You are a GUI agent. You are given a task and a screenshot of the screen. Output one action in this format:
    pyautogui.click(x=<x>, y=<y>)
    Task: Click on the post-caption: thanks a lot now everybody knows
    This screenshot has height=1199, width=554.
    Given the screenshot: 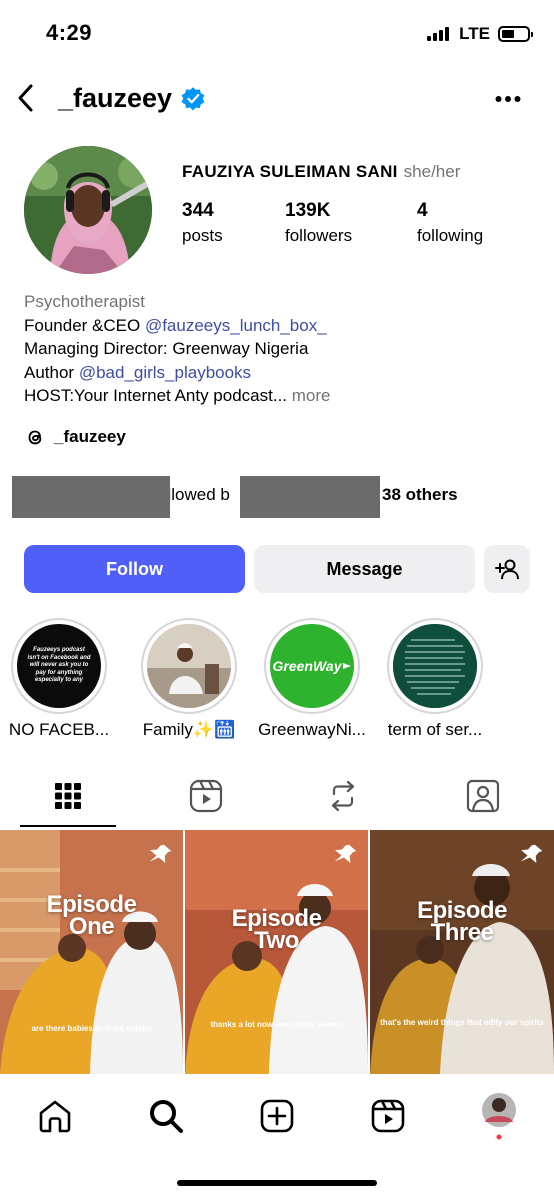 What is the action you would take?
    pyautogui.click(x=276, y=1024)
    